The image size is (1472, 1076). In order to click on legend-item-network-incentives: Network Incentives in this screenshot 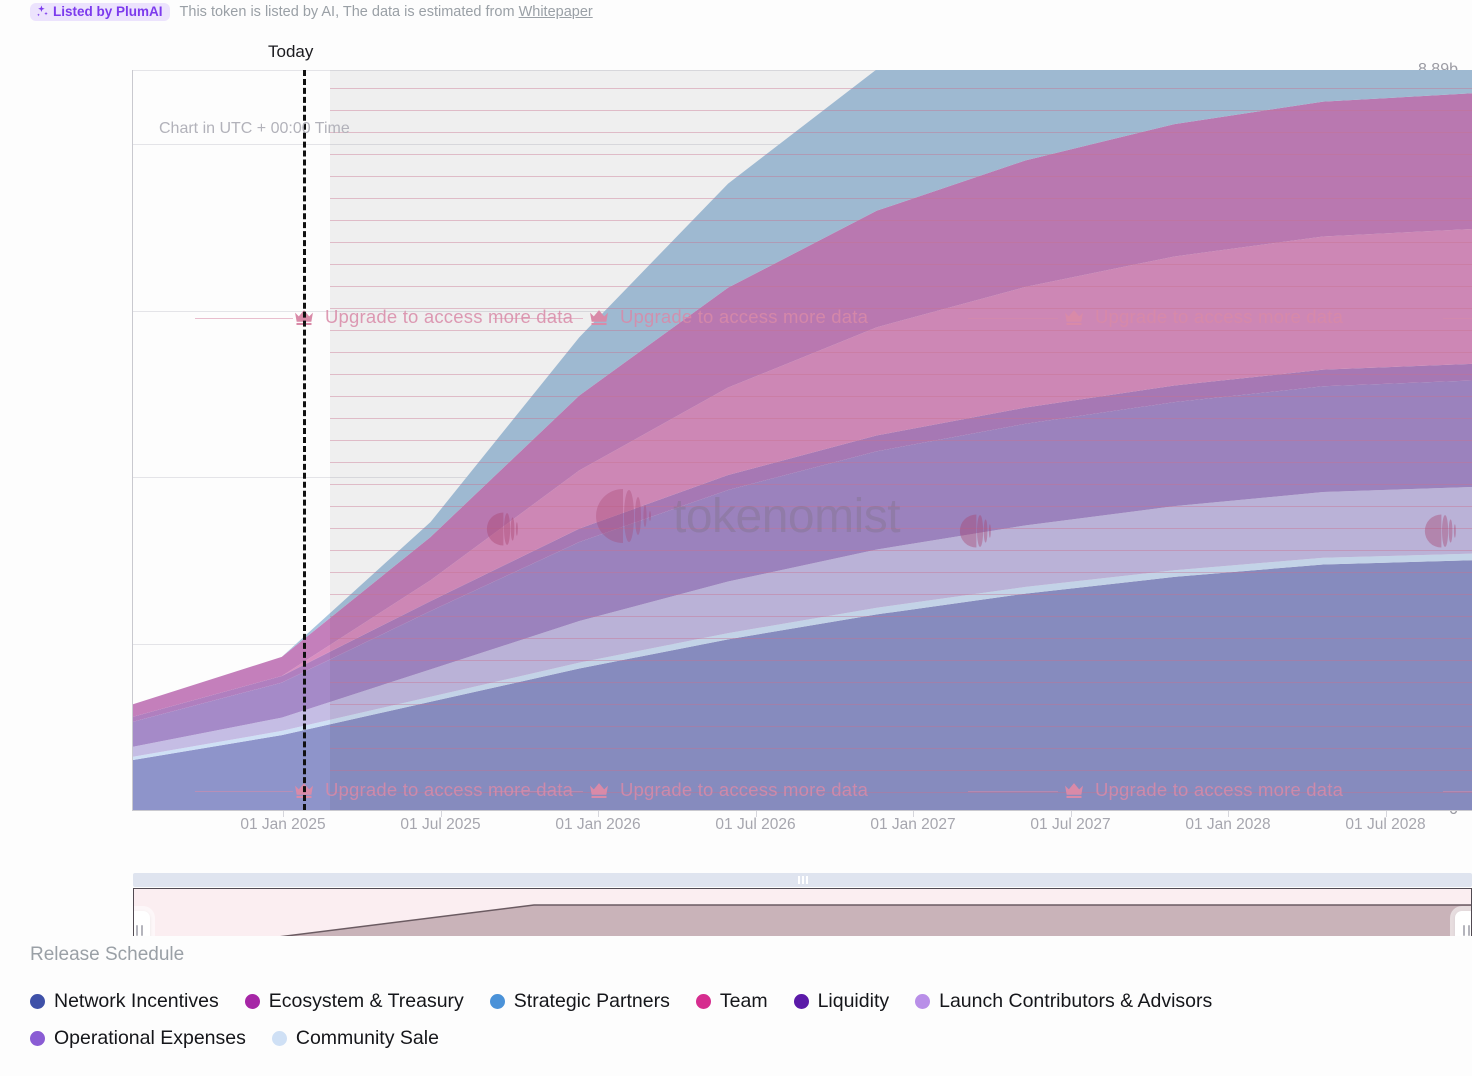, I will do `click(124, 1001)`.